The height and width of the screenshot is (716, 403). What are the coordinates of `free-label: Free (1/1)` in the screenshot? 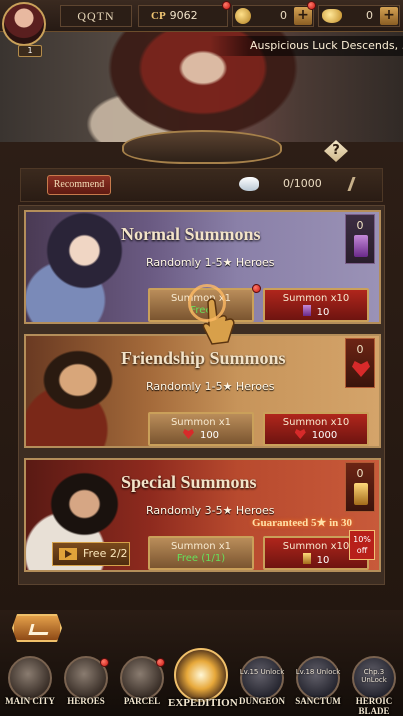 It's located at (201, 558).